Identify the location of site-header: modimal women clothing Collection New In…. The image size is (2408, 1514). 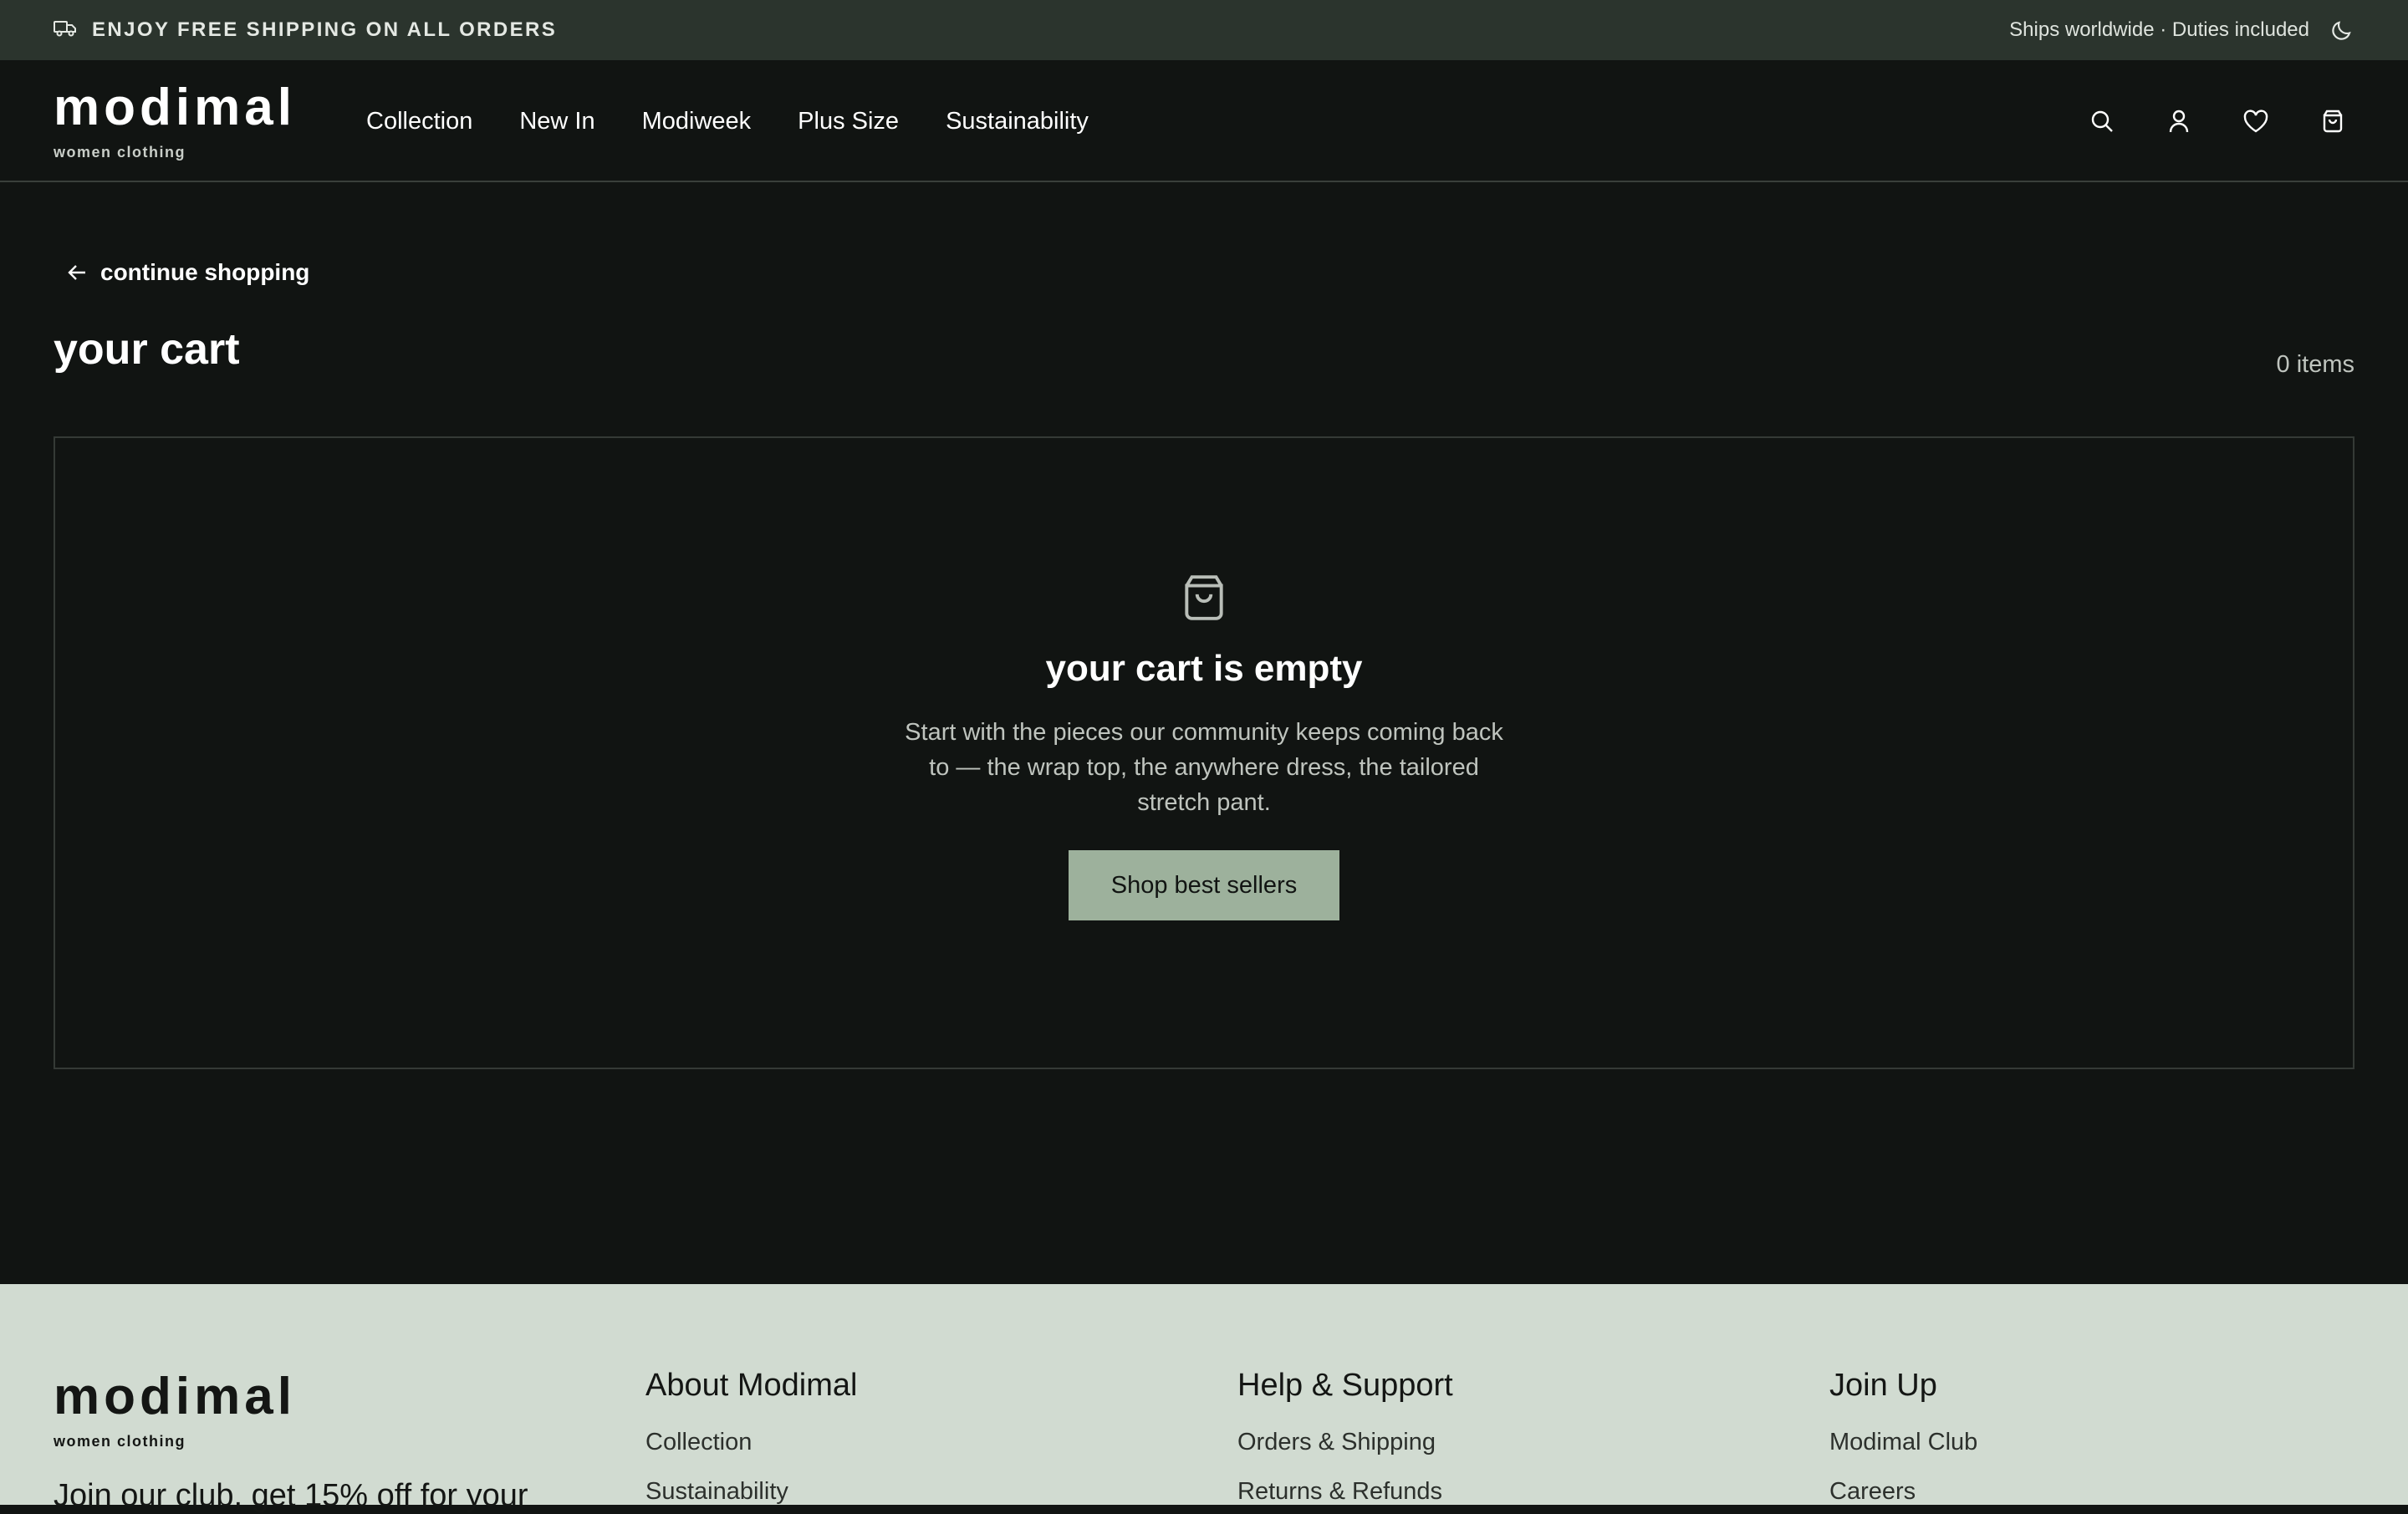
(1204, 121).